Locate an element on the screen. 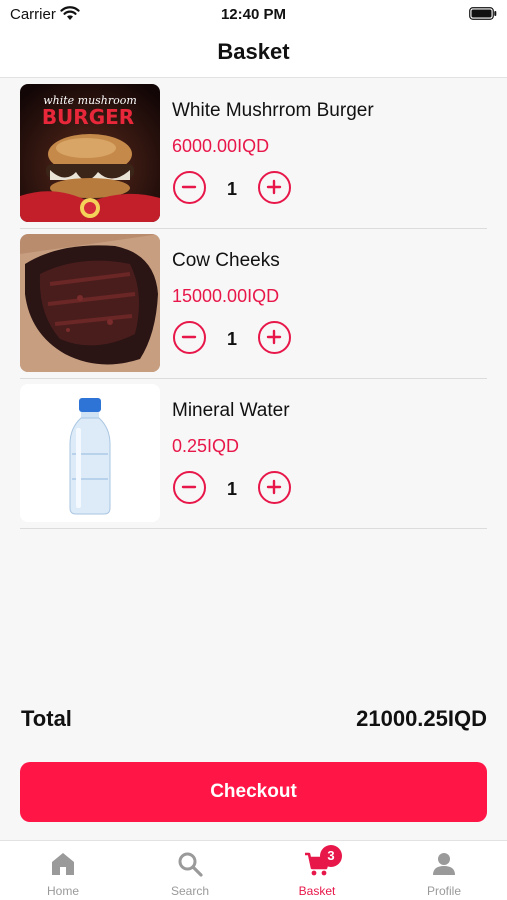  status-bar: Carrier 12:40 PM is located at coordinates (253, 14).